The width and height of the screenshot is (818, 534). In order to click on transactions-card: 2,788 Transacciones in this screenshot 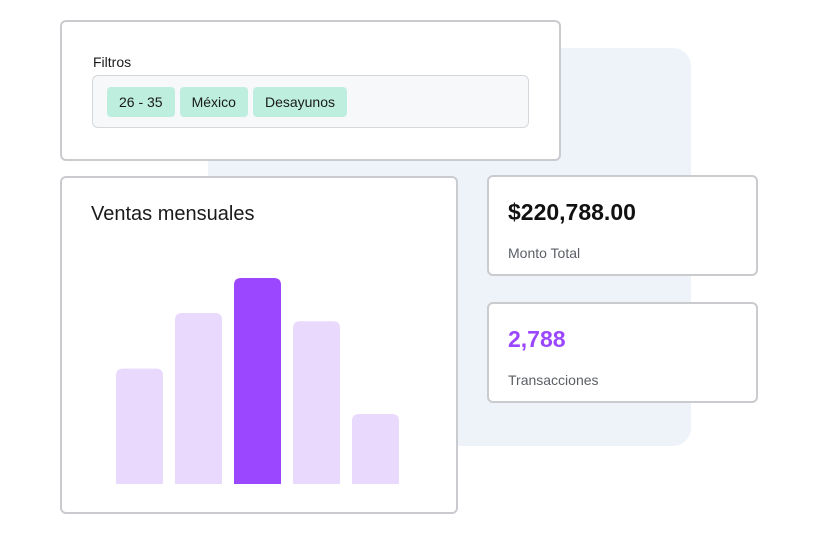, I will do `click(622, 352)`.